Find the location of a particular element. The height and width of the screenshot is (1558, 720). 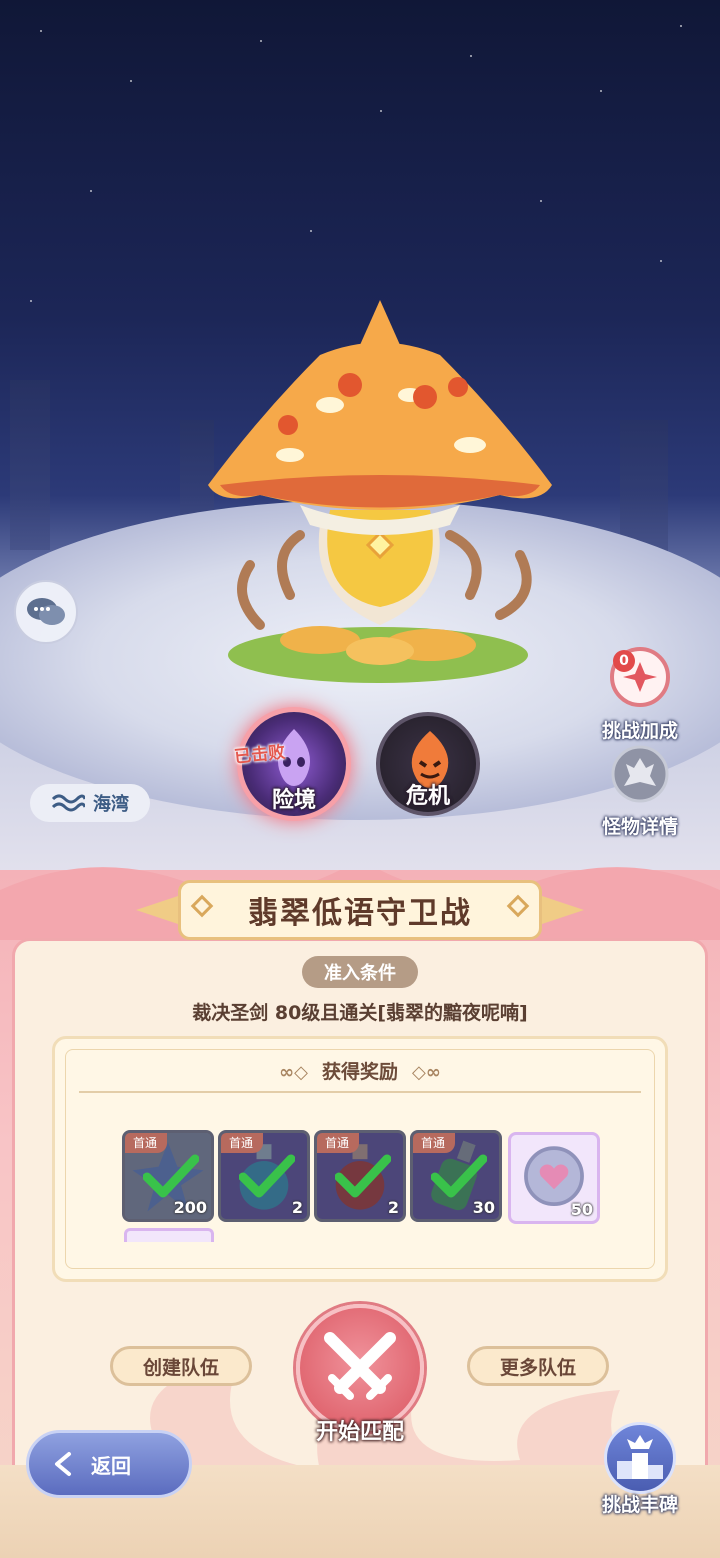

challenge-bonus-label: 挑战加成 is located at coordinates (639, 731).